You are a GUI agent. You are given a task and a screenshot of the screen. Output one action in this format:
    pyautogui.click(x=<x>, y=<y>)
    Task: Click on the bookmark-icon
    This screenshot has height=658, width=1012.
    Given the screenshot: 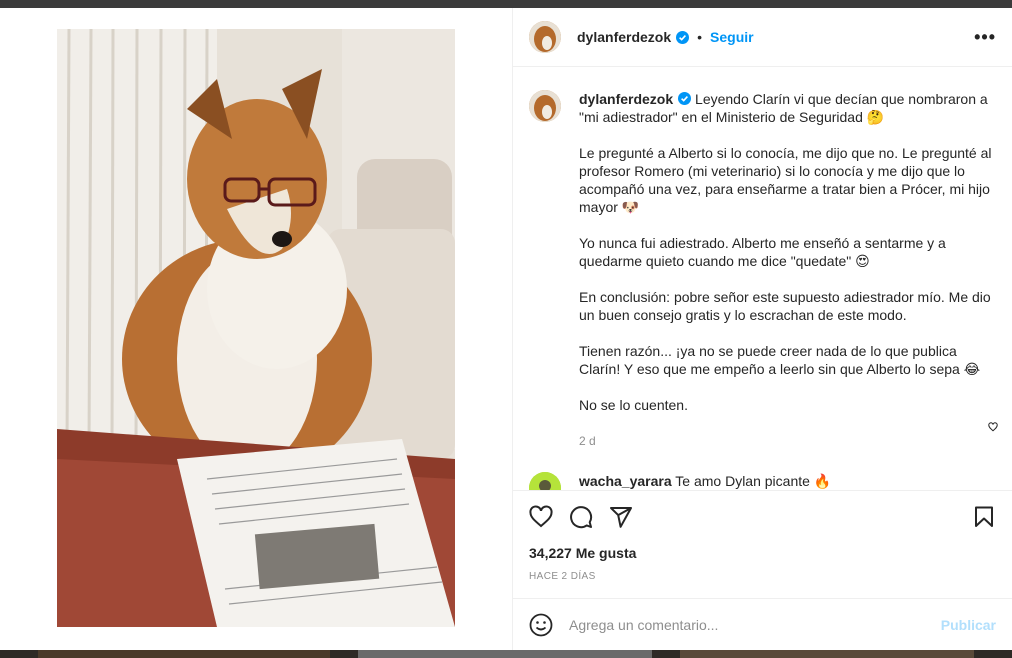 What is the action you would take?
    pyautogui.click(x=984, y=517)
    